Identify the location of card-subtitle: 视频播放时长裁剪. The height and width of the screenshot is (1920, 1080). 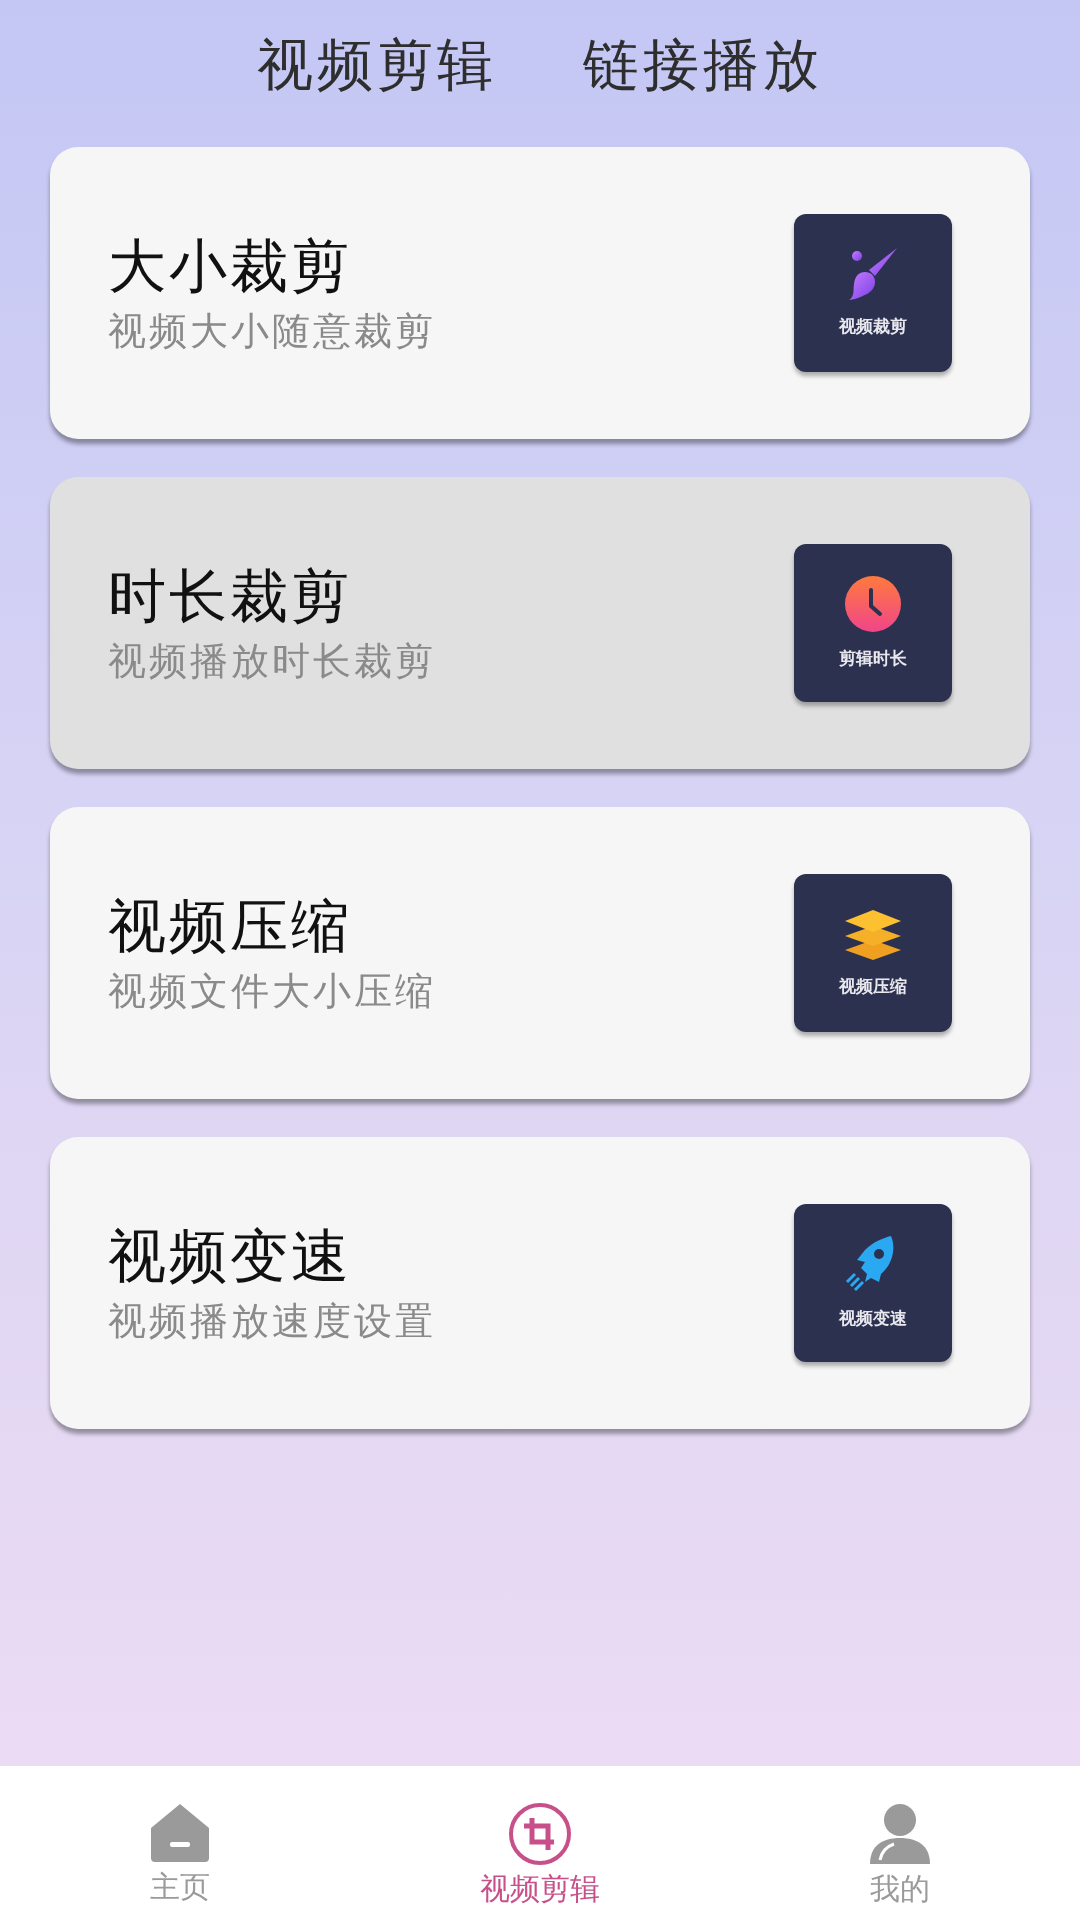
(272, 661).